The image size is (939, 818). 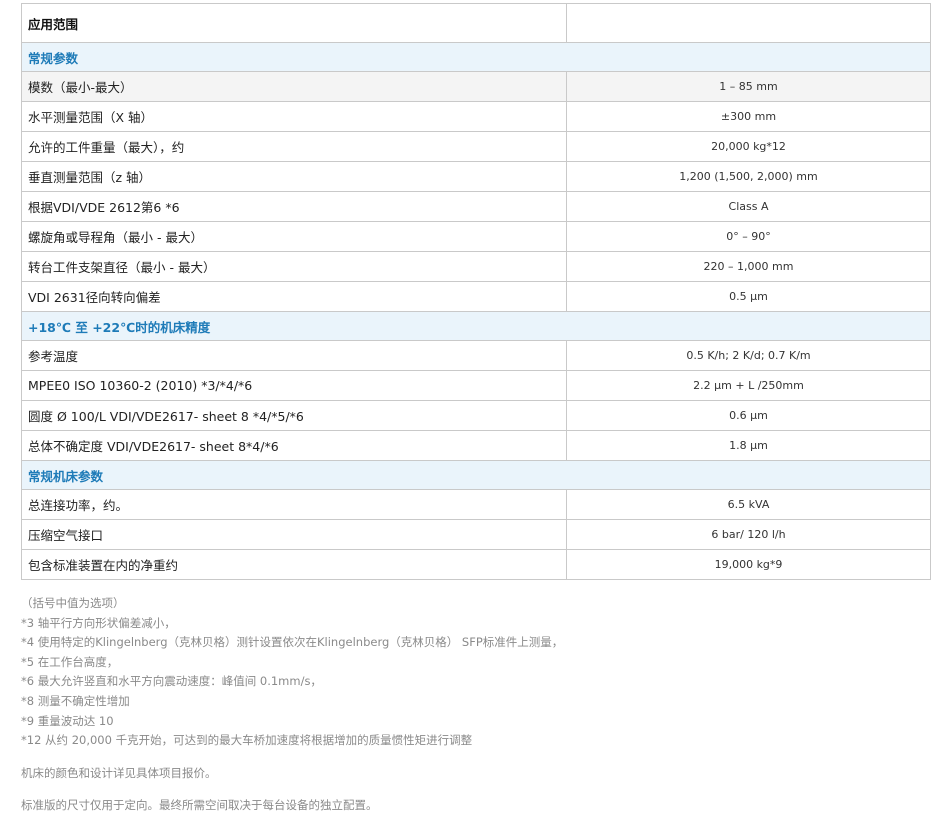 What do you see at coordinates (748, 296) in the screenshot?
I see `row-value: 0.5 µm` at bounding box center [748, 296].